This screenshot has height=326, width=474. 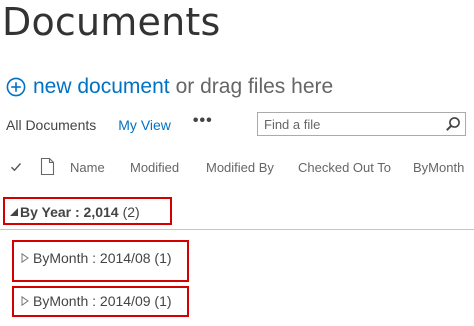 I want to click on view-all-documents: All Documents, so click(x=51, y=125).